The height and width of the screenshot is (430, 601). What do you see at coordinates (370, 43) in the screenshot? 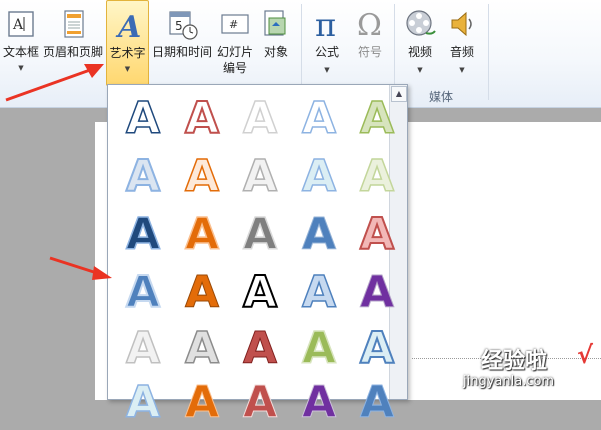
I see `symbol-button: Ω 符号` at bounding box center [370, 43].